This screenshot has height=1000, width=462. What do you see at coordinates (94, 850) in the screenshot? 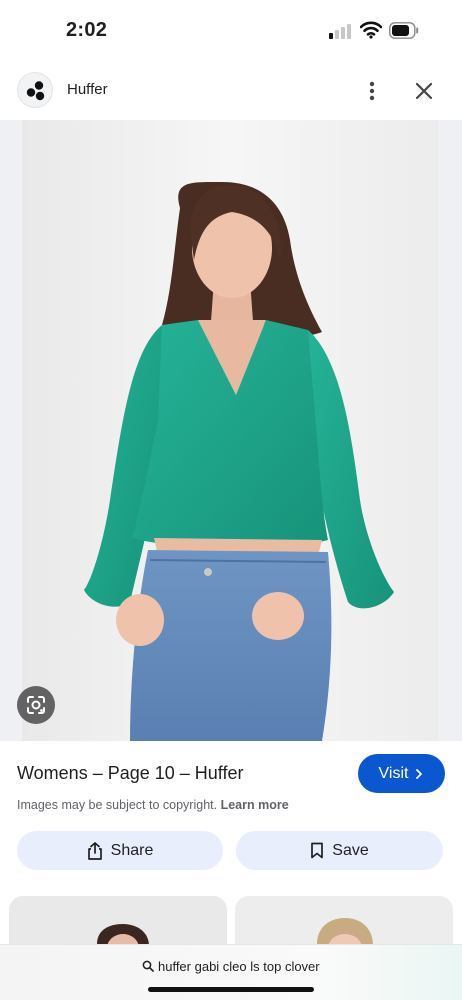
I see `share-icon` at bounding box center [94, 850].